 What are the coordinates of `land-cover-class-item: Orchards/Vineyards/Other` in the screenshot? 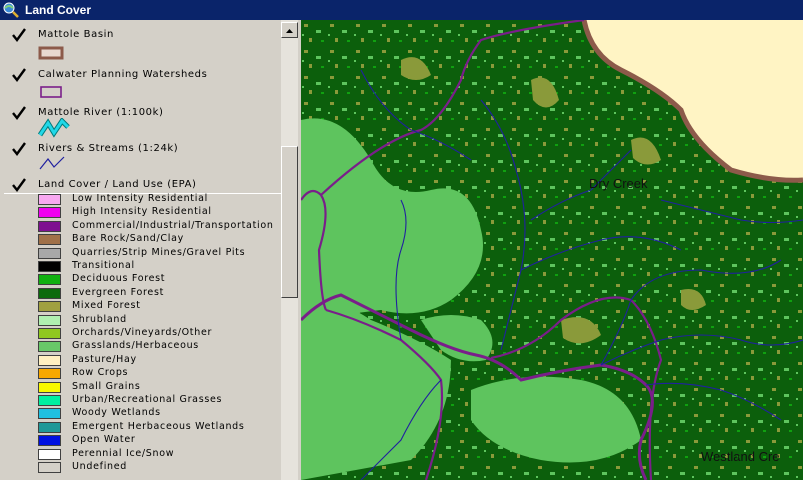 It's located at (158, 334).